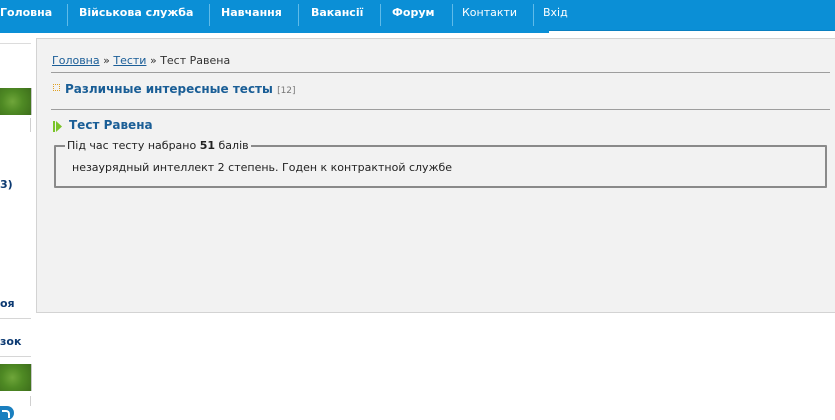 Image resolution: width=835 pixels, height=420 pixels. I want to click on category-count: [12], so click(286, 91).